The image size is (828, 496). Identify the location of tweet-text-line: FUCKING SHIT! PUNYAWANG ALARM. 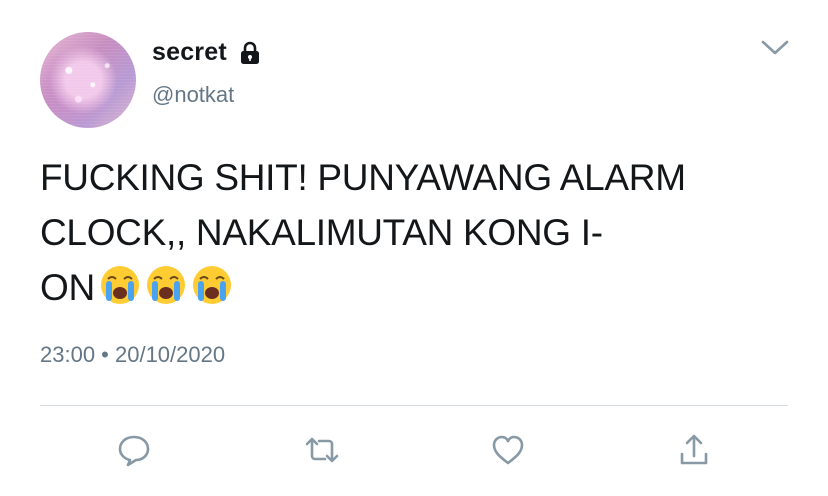
(363, 177).